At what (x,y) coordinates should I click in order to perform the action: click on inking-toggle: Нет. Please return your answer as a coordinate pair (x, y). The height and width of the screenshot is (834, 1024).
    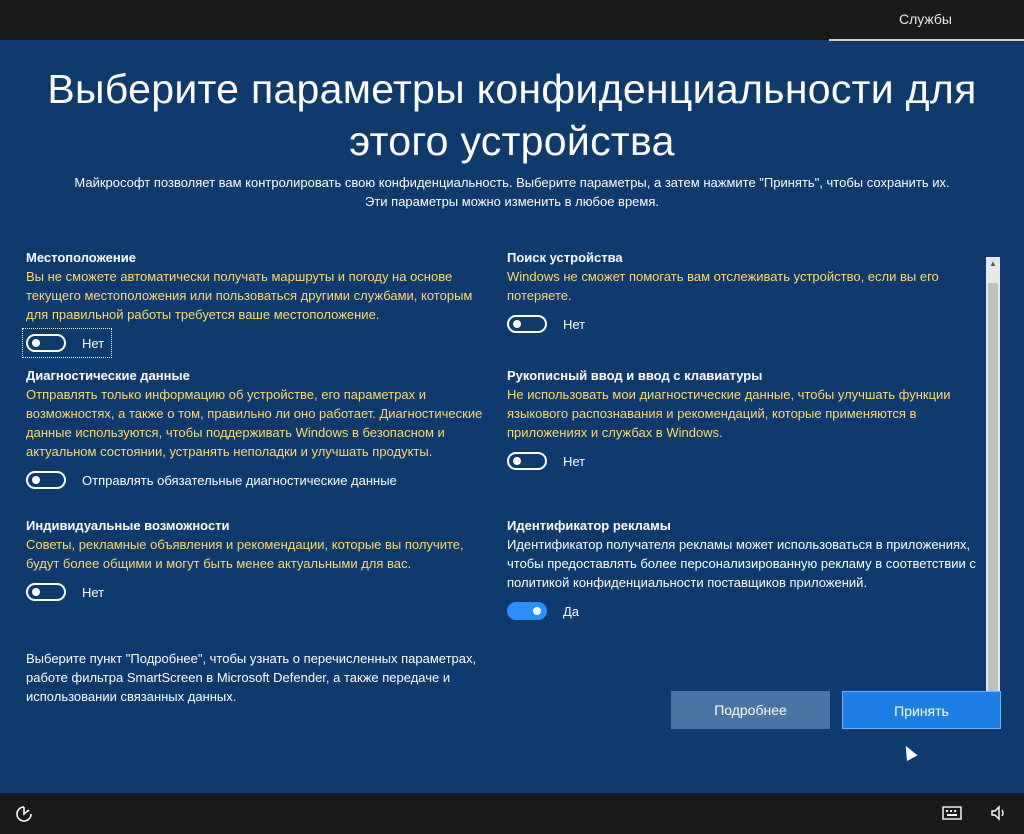
    Looking at the image, I should click on (742, 461).